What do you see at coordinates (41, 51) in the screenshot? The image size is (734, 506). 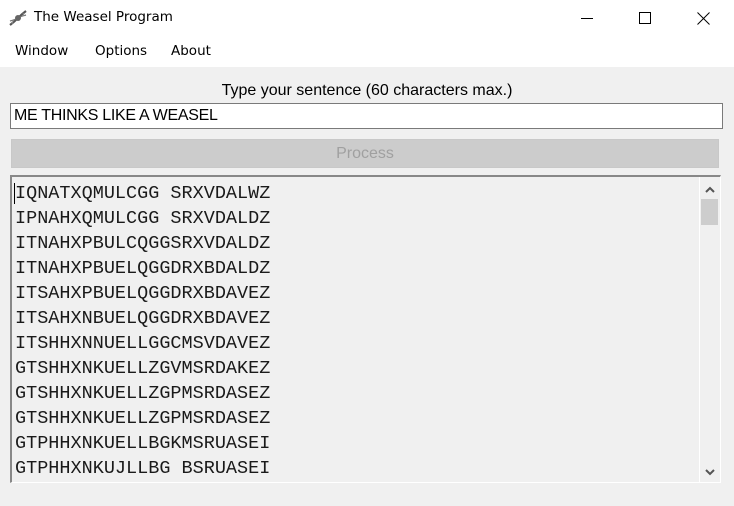 I see `menu-window: Window` at bounding box center [41, 51].